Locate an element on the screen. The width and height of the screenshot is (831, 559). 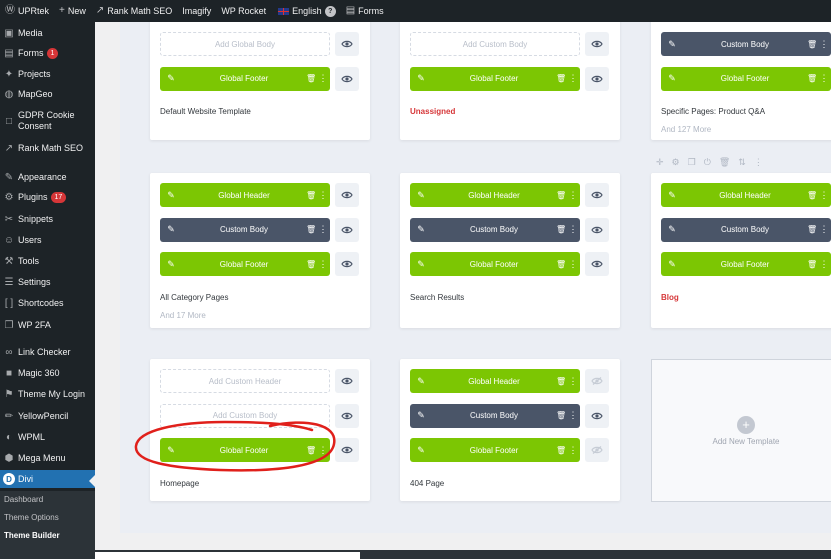
adminbar-english: English? is located at coordinates (307, 11).